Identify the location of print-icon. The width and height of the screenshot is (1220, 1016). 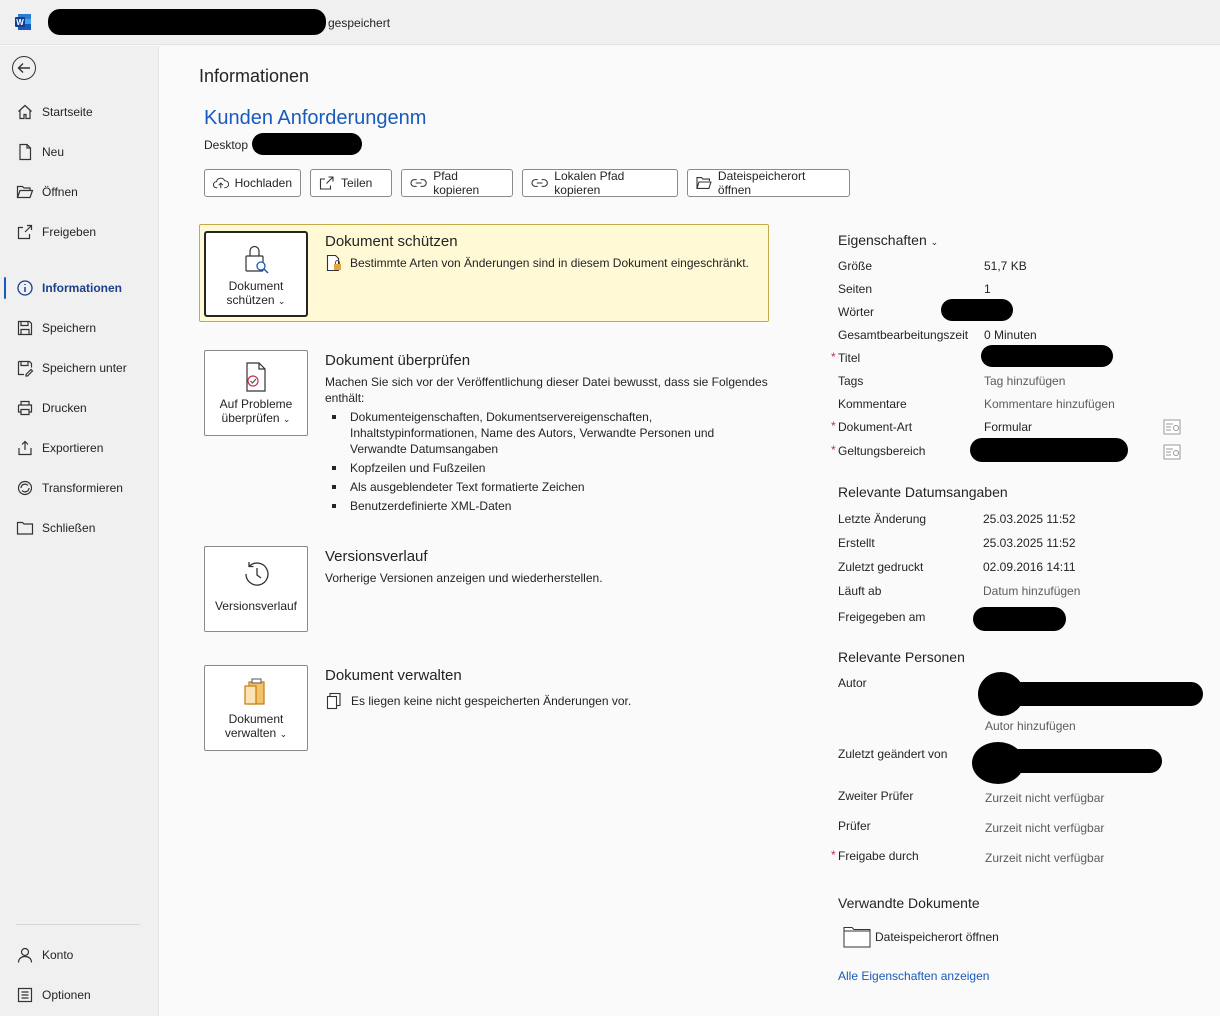
(25, 408).